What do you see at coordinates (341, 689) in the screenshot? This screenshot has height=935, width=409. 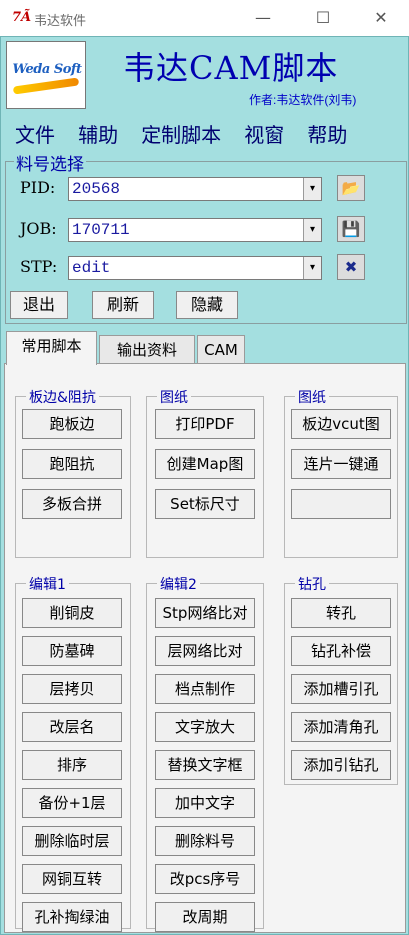 I see `add-slot-pilot-hole-button: 添加槽引孔` at bounding box center [341, 689].